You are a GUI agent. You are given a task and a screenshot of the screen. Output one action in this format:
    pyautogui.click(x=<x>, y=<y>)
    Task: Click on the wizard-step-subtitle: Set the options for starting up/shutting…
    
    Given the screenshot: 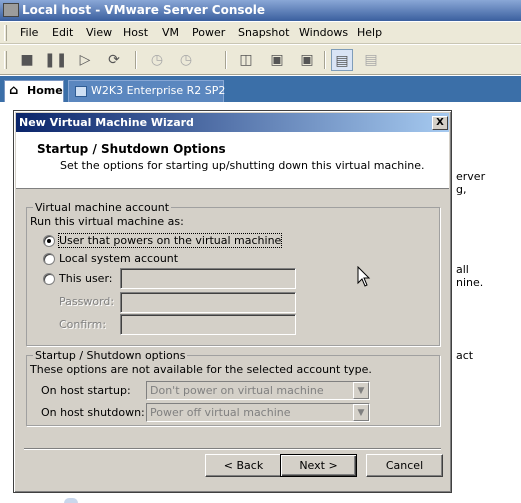 What is the action you would take?
    pyautogui.click(x=242, y=165)
    